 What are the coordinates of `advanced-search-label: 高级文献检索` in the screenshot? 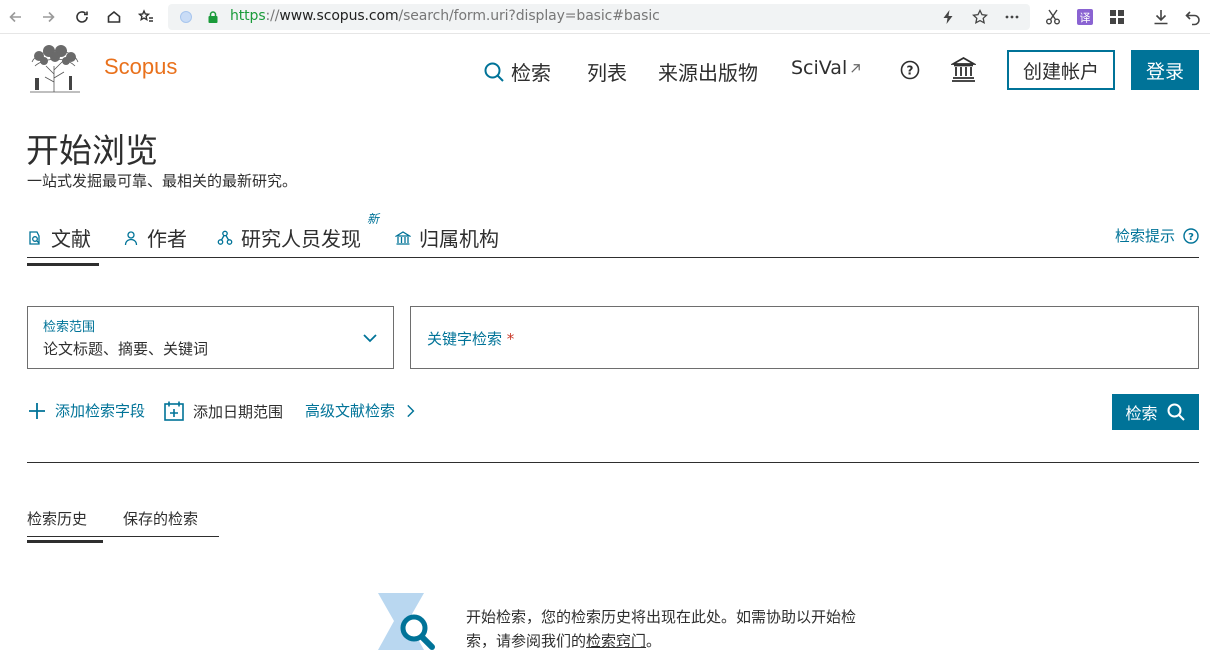 It's located at (350, 411).